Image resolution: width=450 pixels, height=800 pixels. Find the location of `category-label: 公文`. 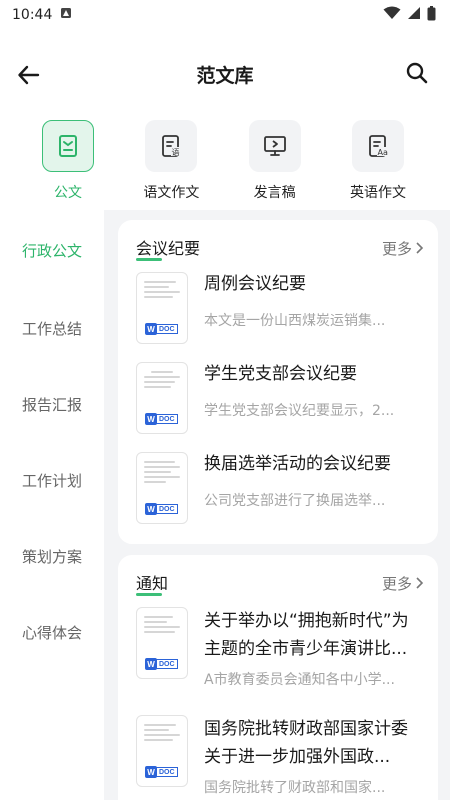

category-label: 公文 is located at coordinates (68, 193).